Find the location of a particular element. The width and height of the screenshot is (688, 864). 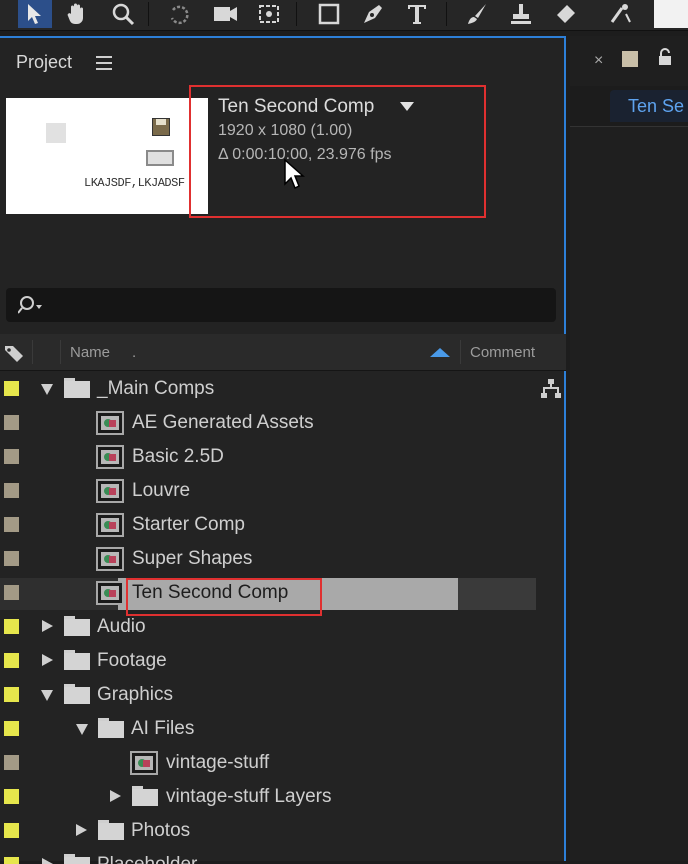

column-header-name: Name is located at coordinates (90, 352).